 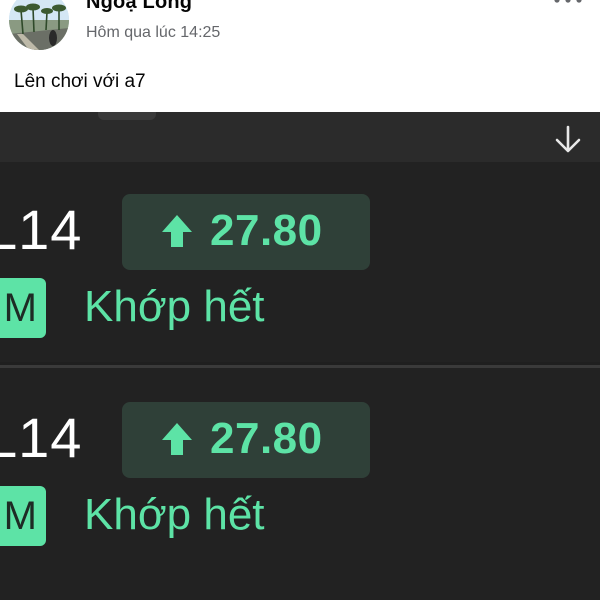 What do you see at coordinates (127, 116) in the screenshot?
I see `top-tab` at bounding box center [127, 116].